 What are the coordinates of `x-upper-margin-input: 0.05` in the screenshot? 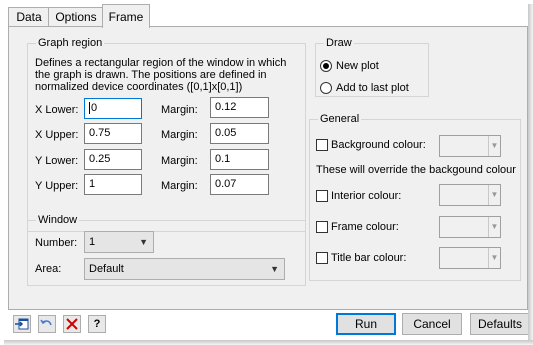 It's located at (239, 133).